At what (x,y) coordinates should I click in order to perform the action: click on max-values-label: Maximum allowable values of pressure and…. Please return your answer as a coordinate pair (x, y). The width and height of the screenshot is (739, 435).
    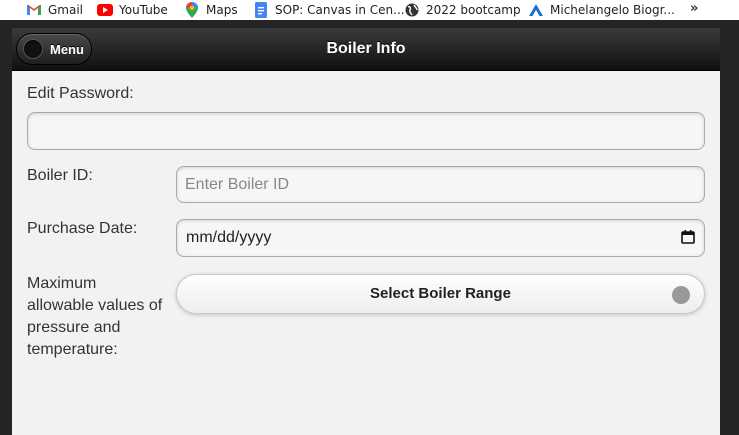
    Looking at the image, I should click on (94, 317).